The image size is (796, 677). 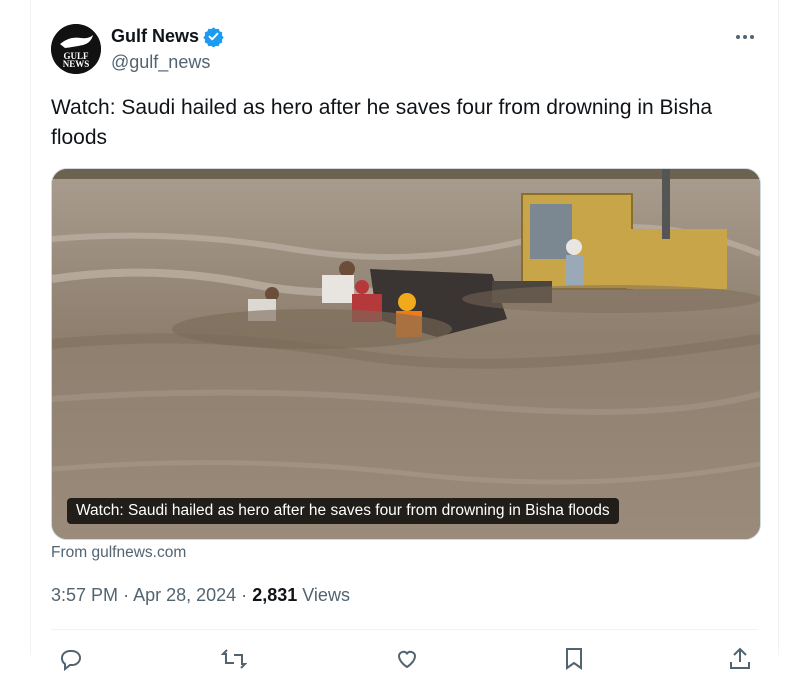 What do you see at coordinates (76, 49) in the screenshot?
I see `avatar: GULF NEWS` at bounding box center [76, 49].